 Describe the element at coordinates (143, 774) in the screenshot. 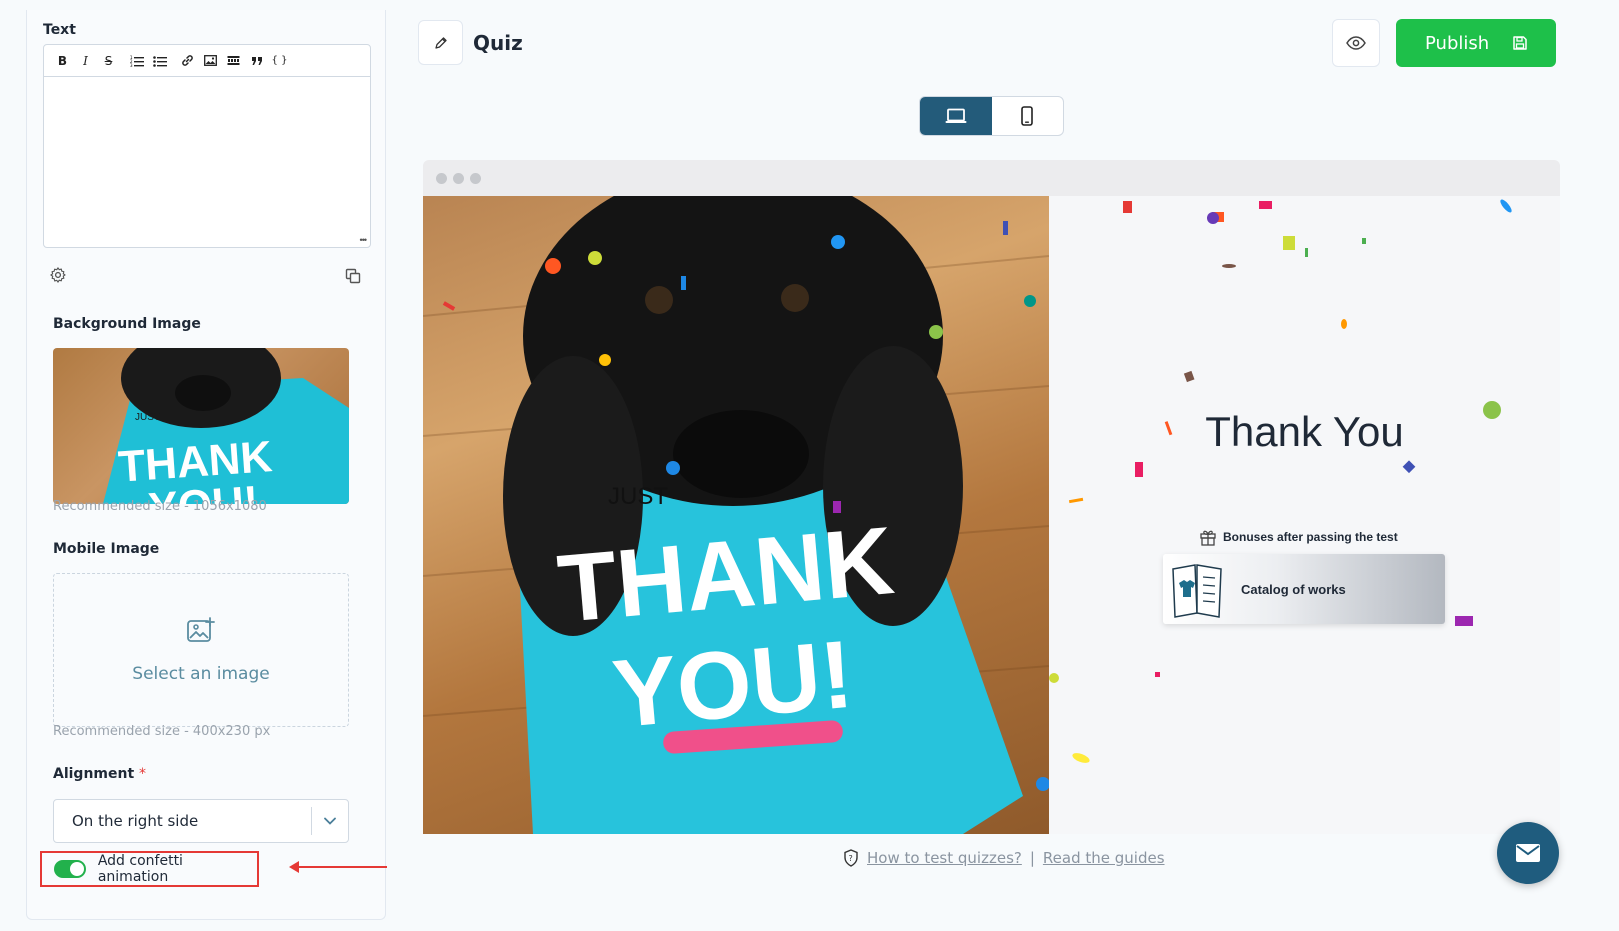

I see `required-marker: *` at that location.